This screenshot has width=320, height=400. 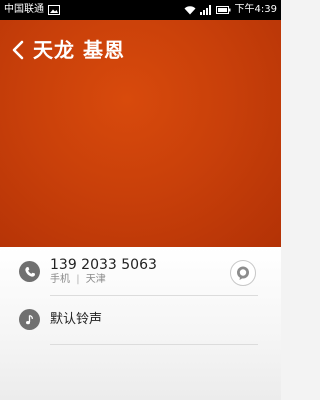 I want to click on phone-icon, so click(x=29, y=271).